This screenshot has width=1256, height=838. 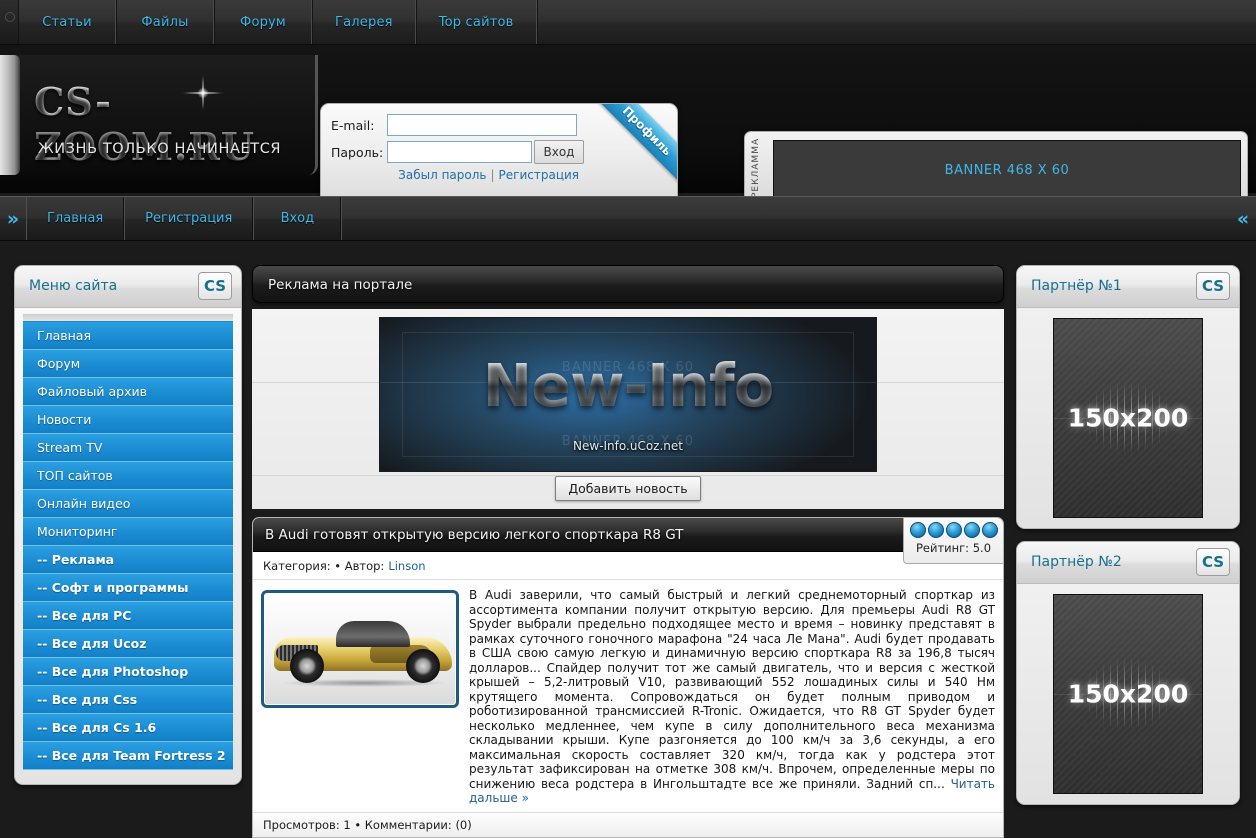 I want to click on menu-top-separator, so click(x=128, y=318).